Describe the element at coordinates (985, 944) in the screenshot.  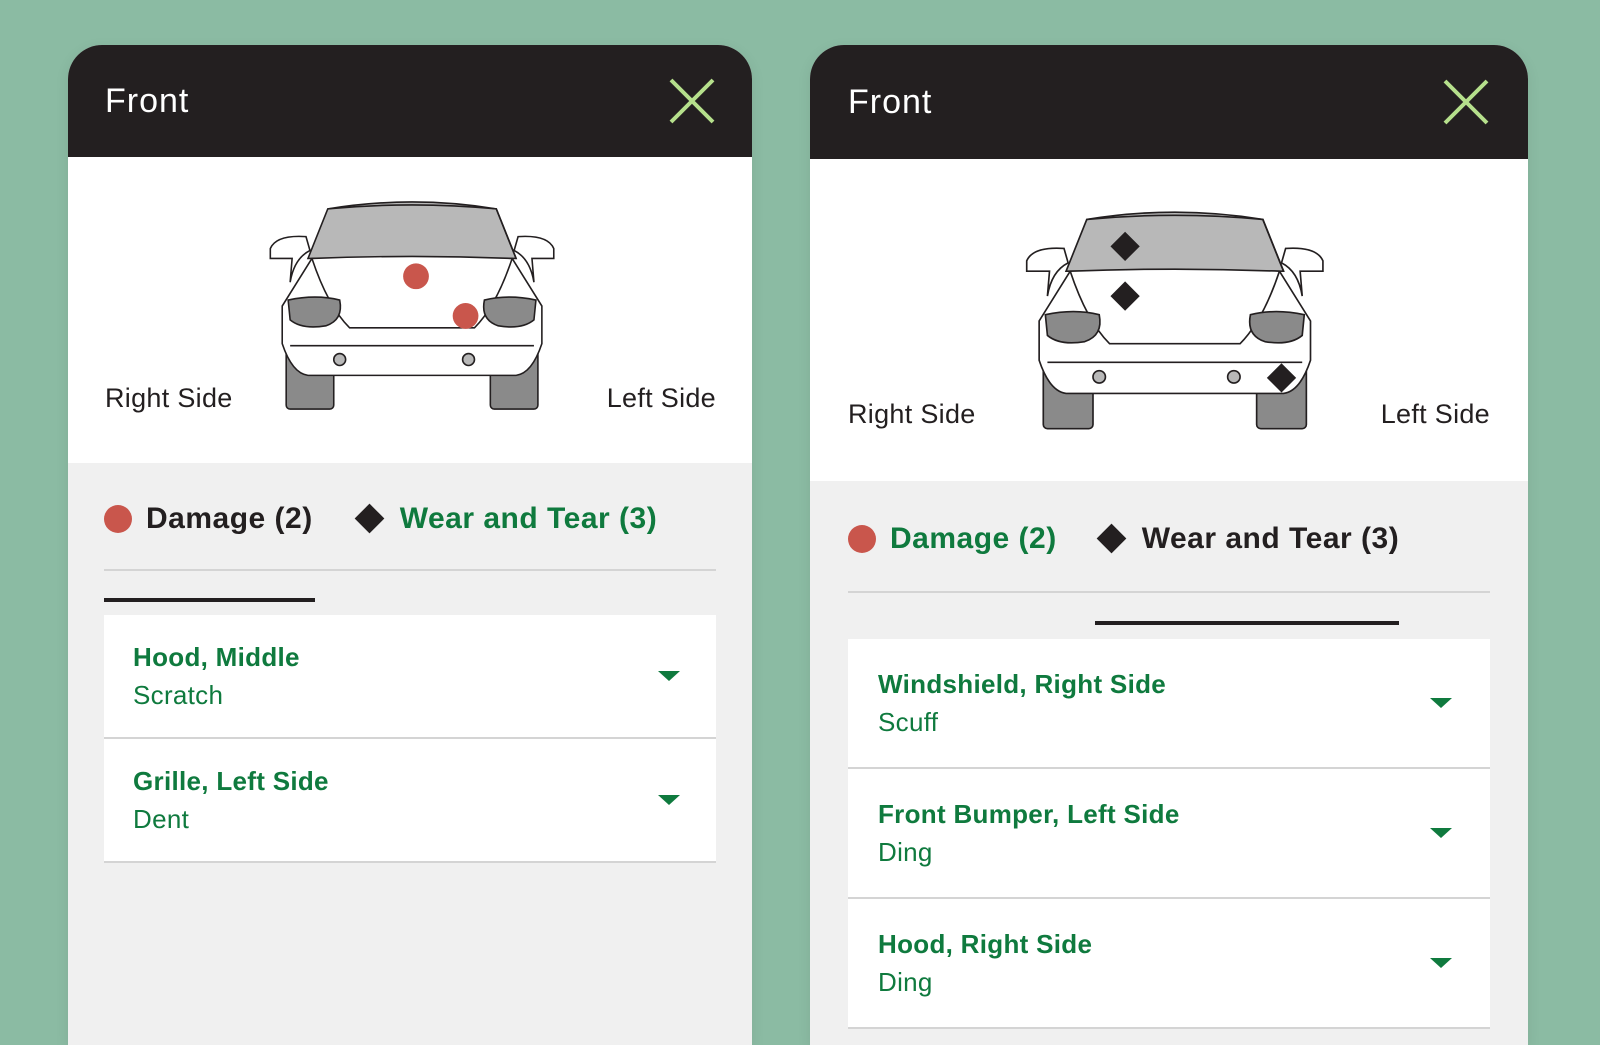
I see `issue-location: Hood, Right Side` at that location.